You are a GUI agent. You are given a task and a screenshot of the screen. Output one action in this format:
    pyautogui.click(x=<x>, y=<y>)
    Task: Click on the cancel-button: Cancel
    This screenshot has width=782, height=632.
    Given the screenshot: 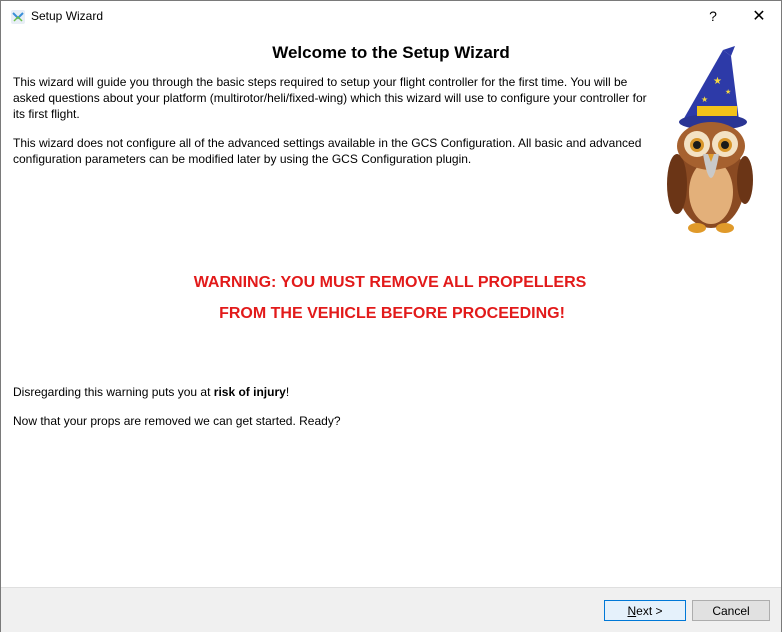 What is the action you would take?
    pyautogui.click(x=731, y=610)
    